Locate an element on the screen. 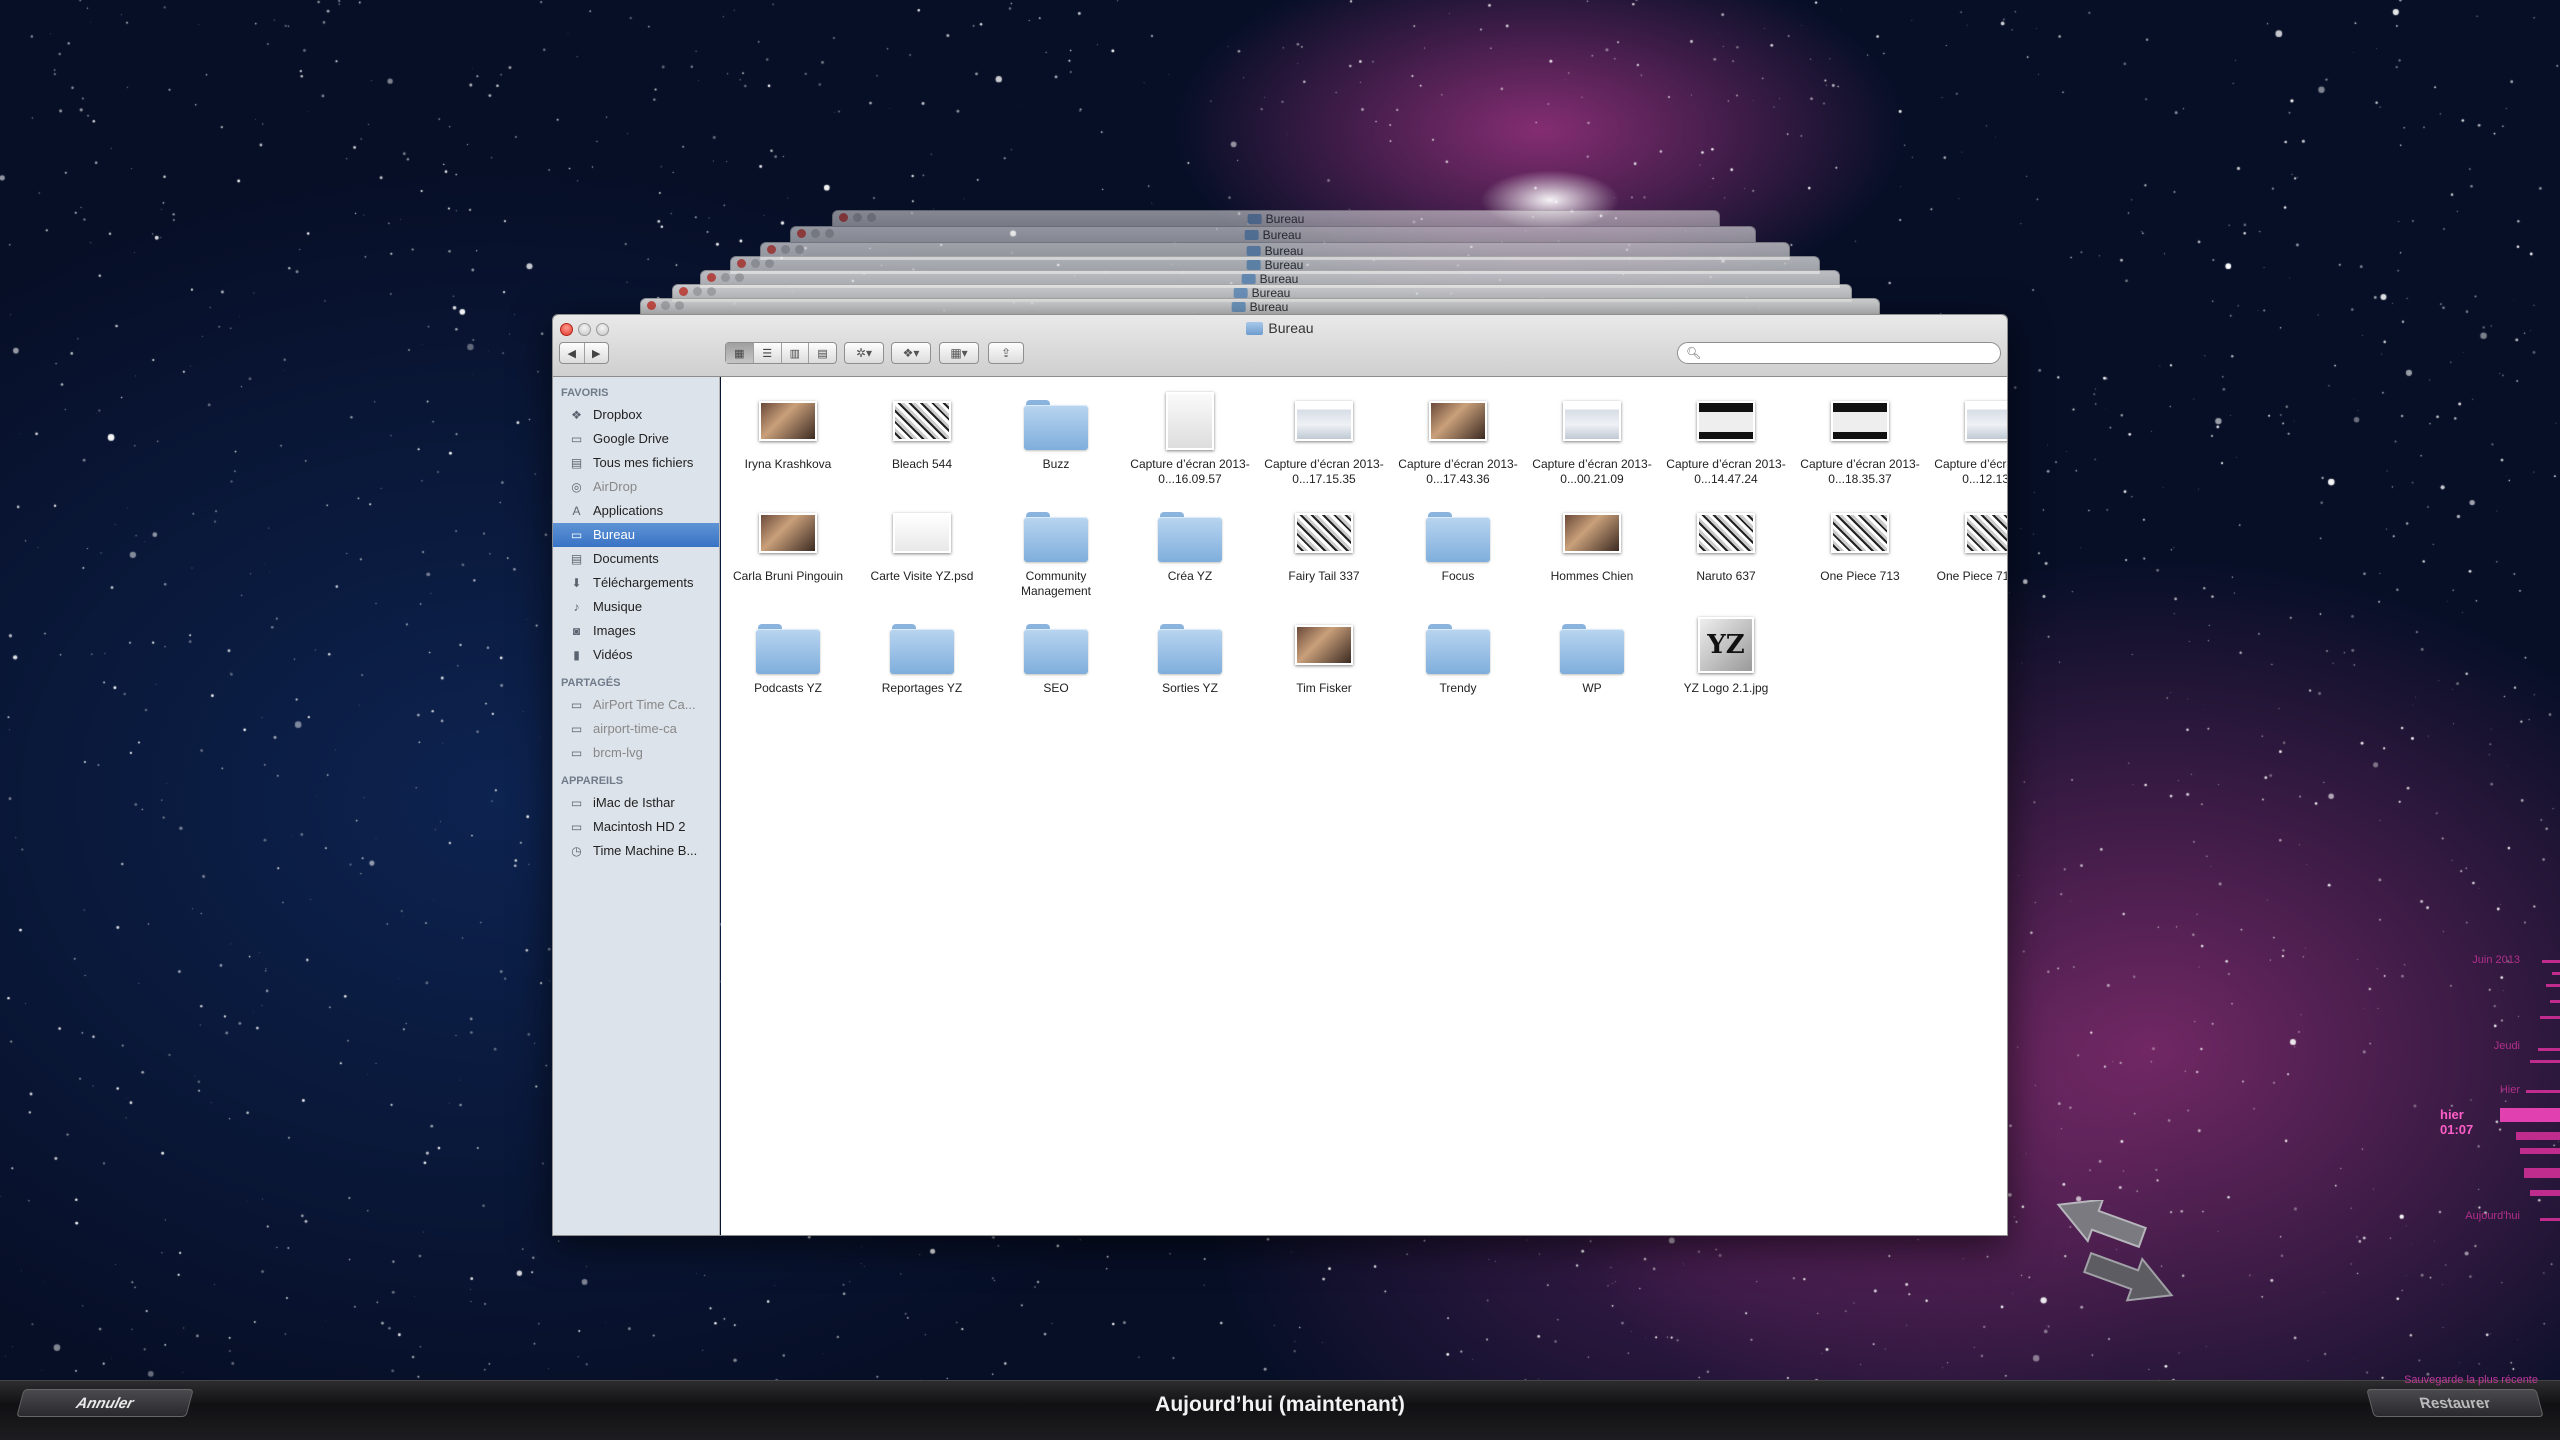 This screenshot has width=2560, height=1440. list-view-button: ☰ is located at coordinates (768, 353).